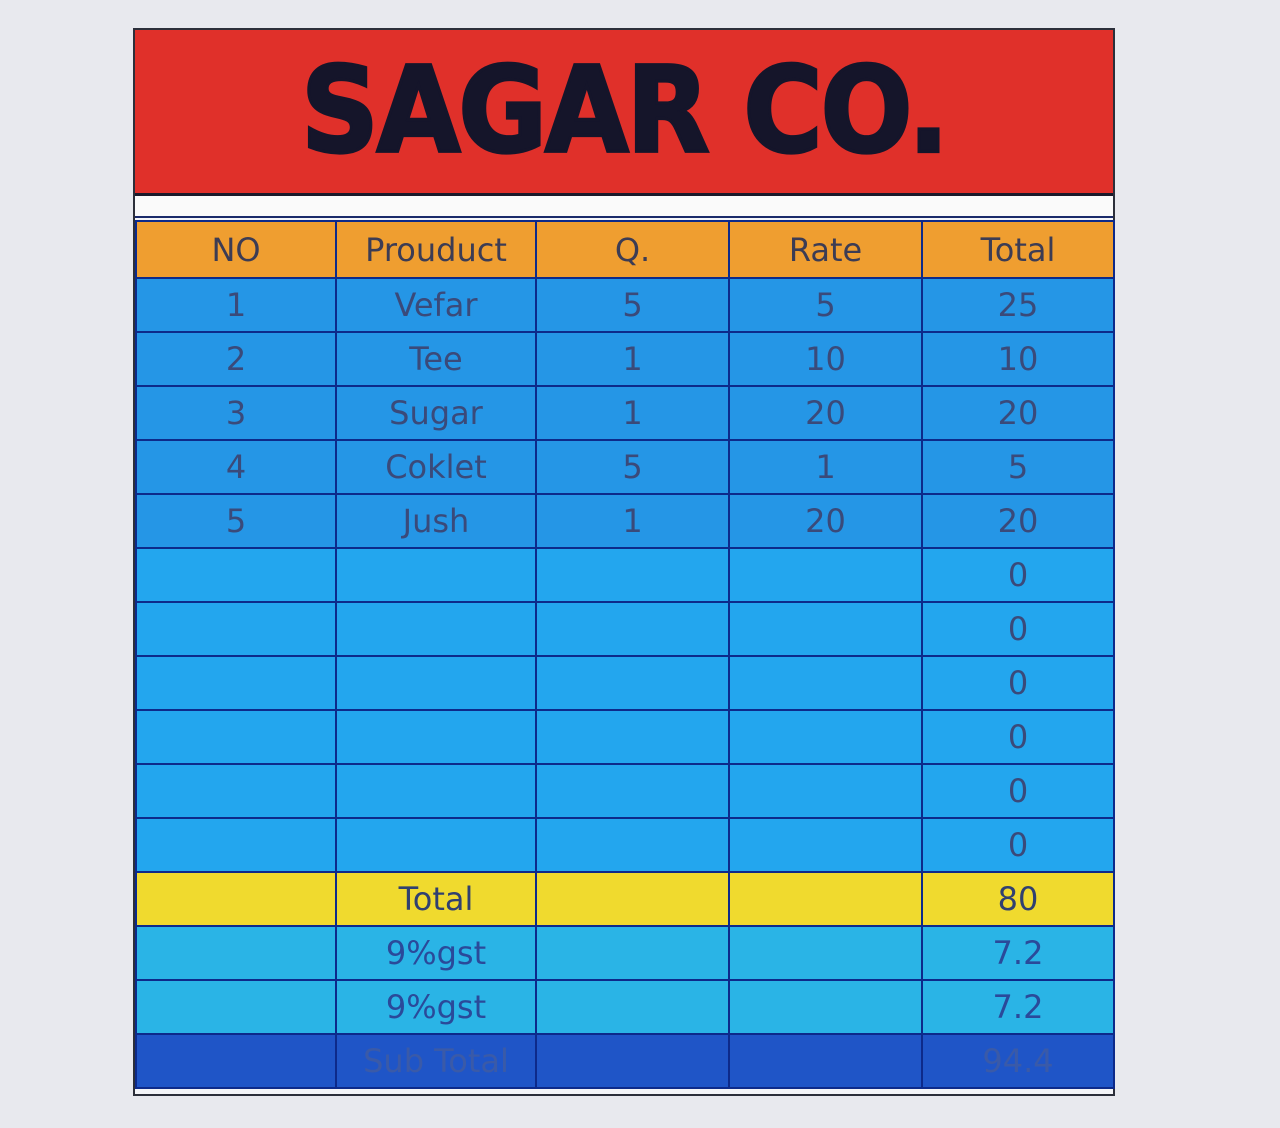 This screenshot has width=1280, height=1128. I want to click on cell-total: 5, so click(1018, 467).